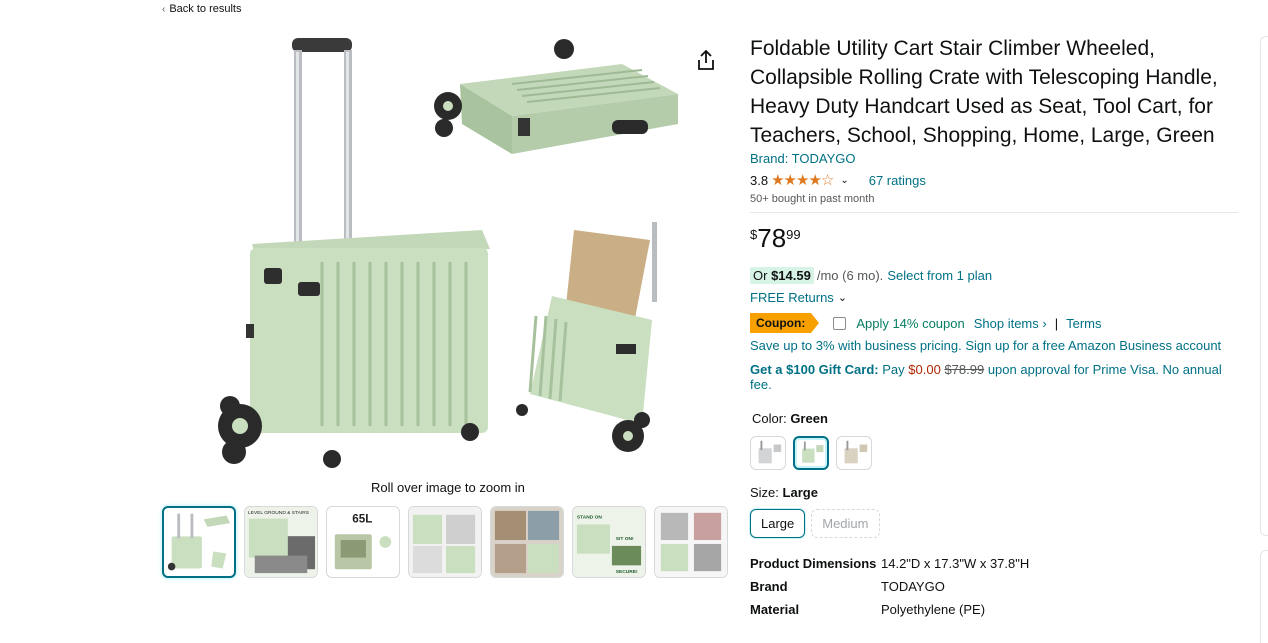 The image size is (1268, 643). Describe the element at coordinates (995, 240) in the screenshot. I see `price: $ 78 99` at that location.